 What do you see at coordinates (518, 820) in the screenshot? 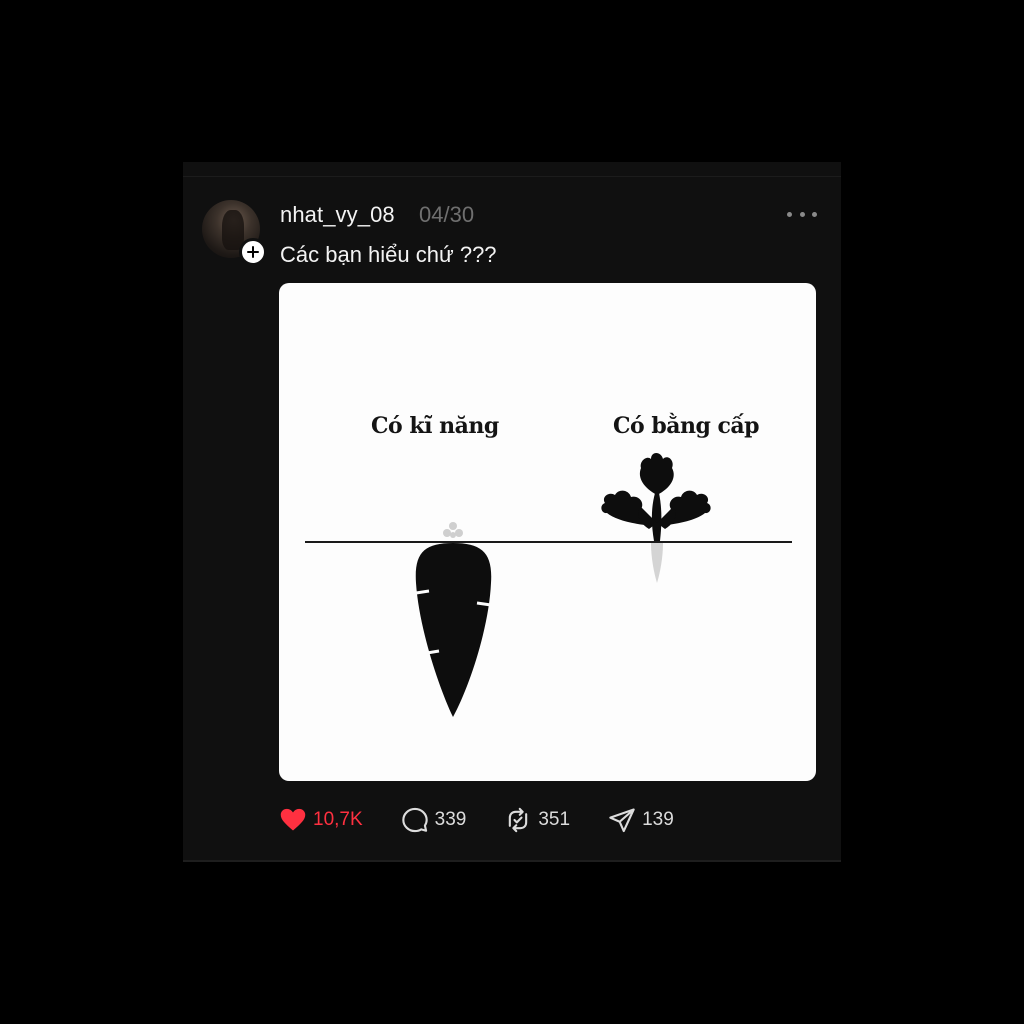
I see `repost-icon` at bounding box center [518, 820].